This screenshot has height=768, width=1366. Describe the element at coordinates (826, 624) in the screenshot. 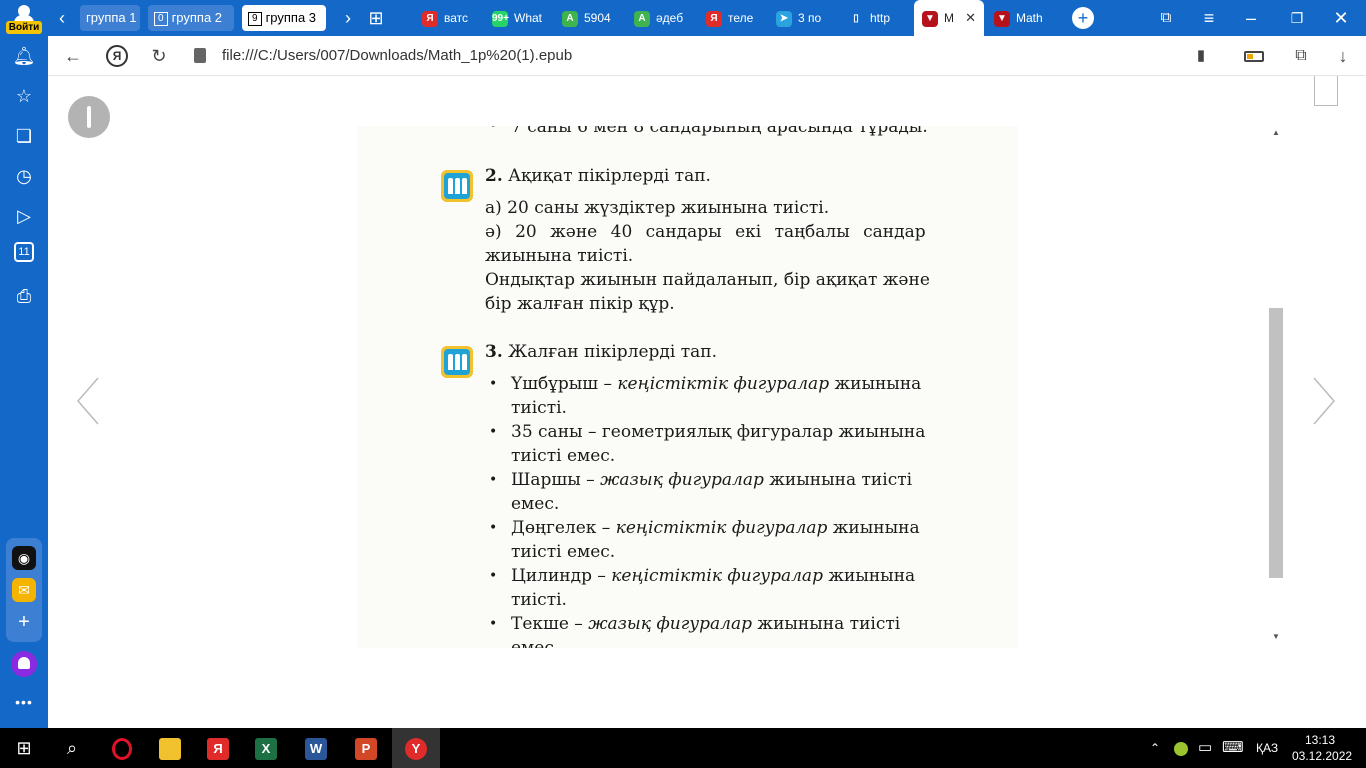

I see `statement-text: жиынына тиісті` at that location.